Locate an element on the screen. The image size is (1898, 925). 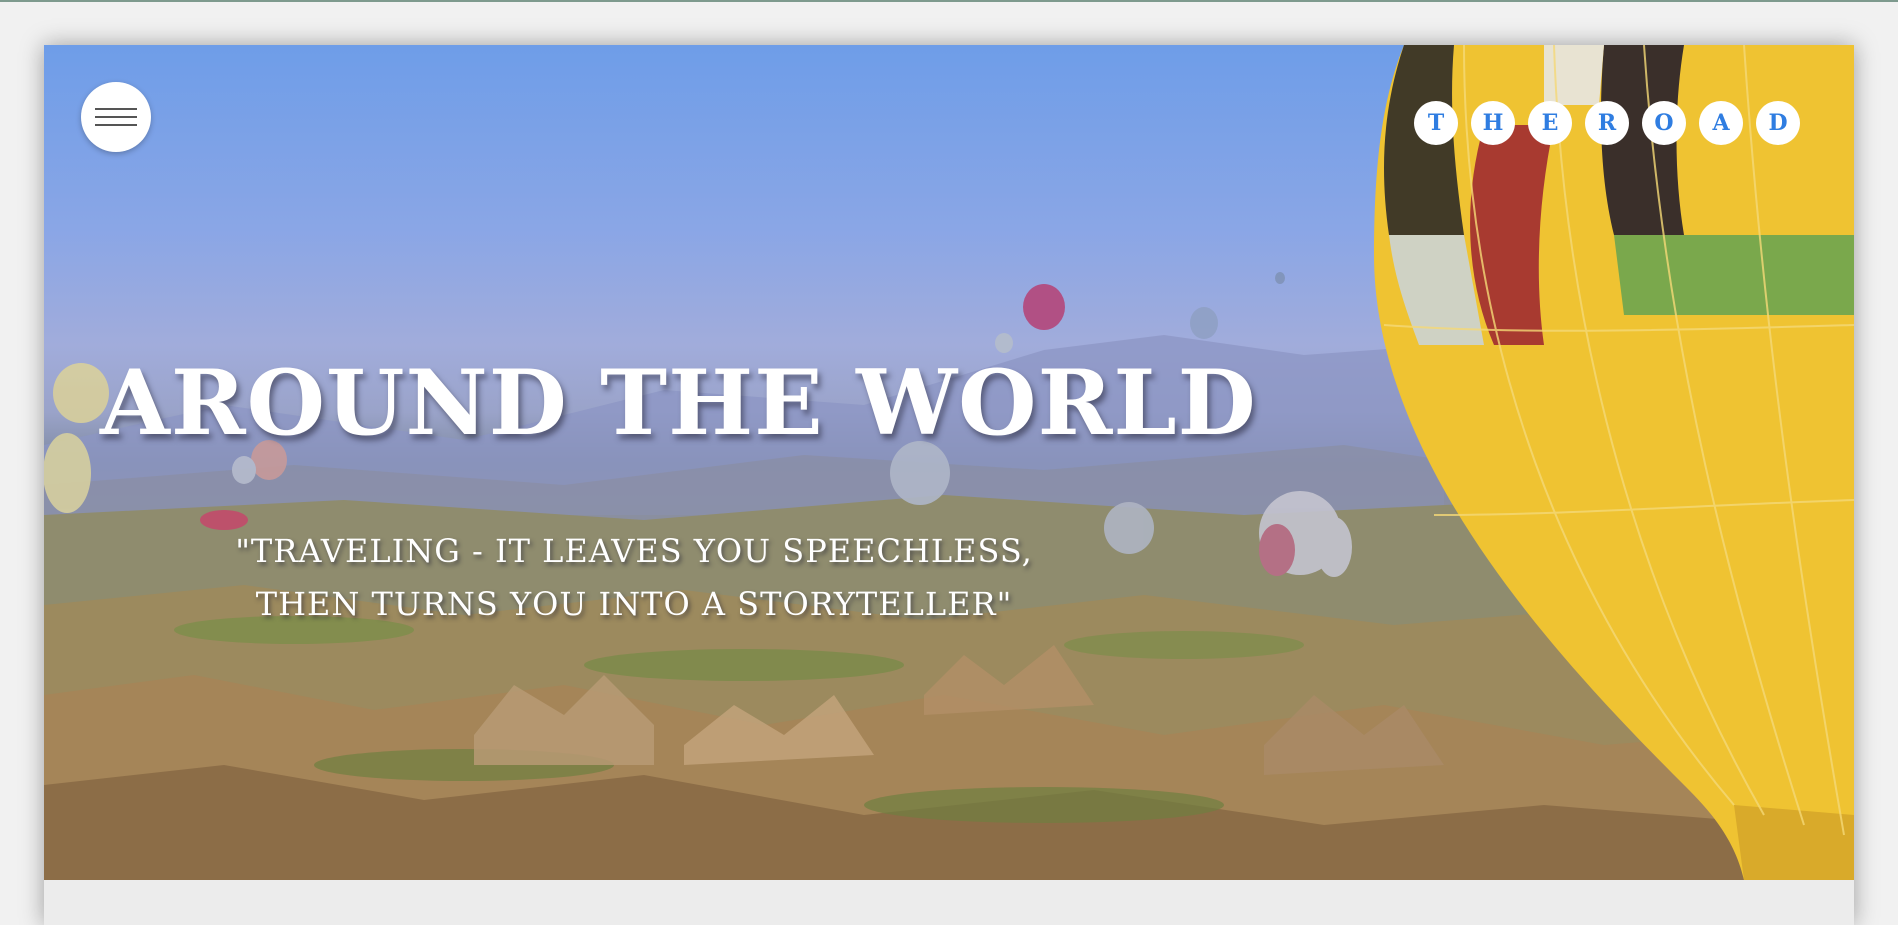
logo-letter: R is located at coordinates (1607, 123).